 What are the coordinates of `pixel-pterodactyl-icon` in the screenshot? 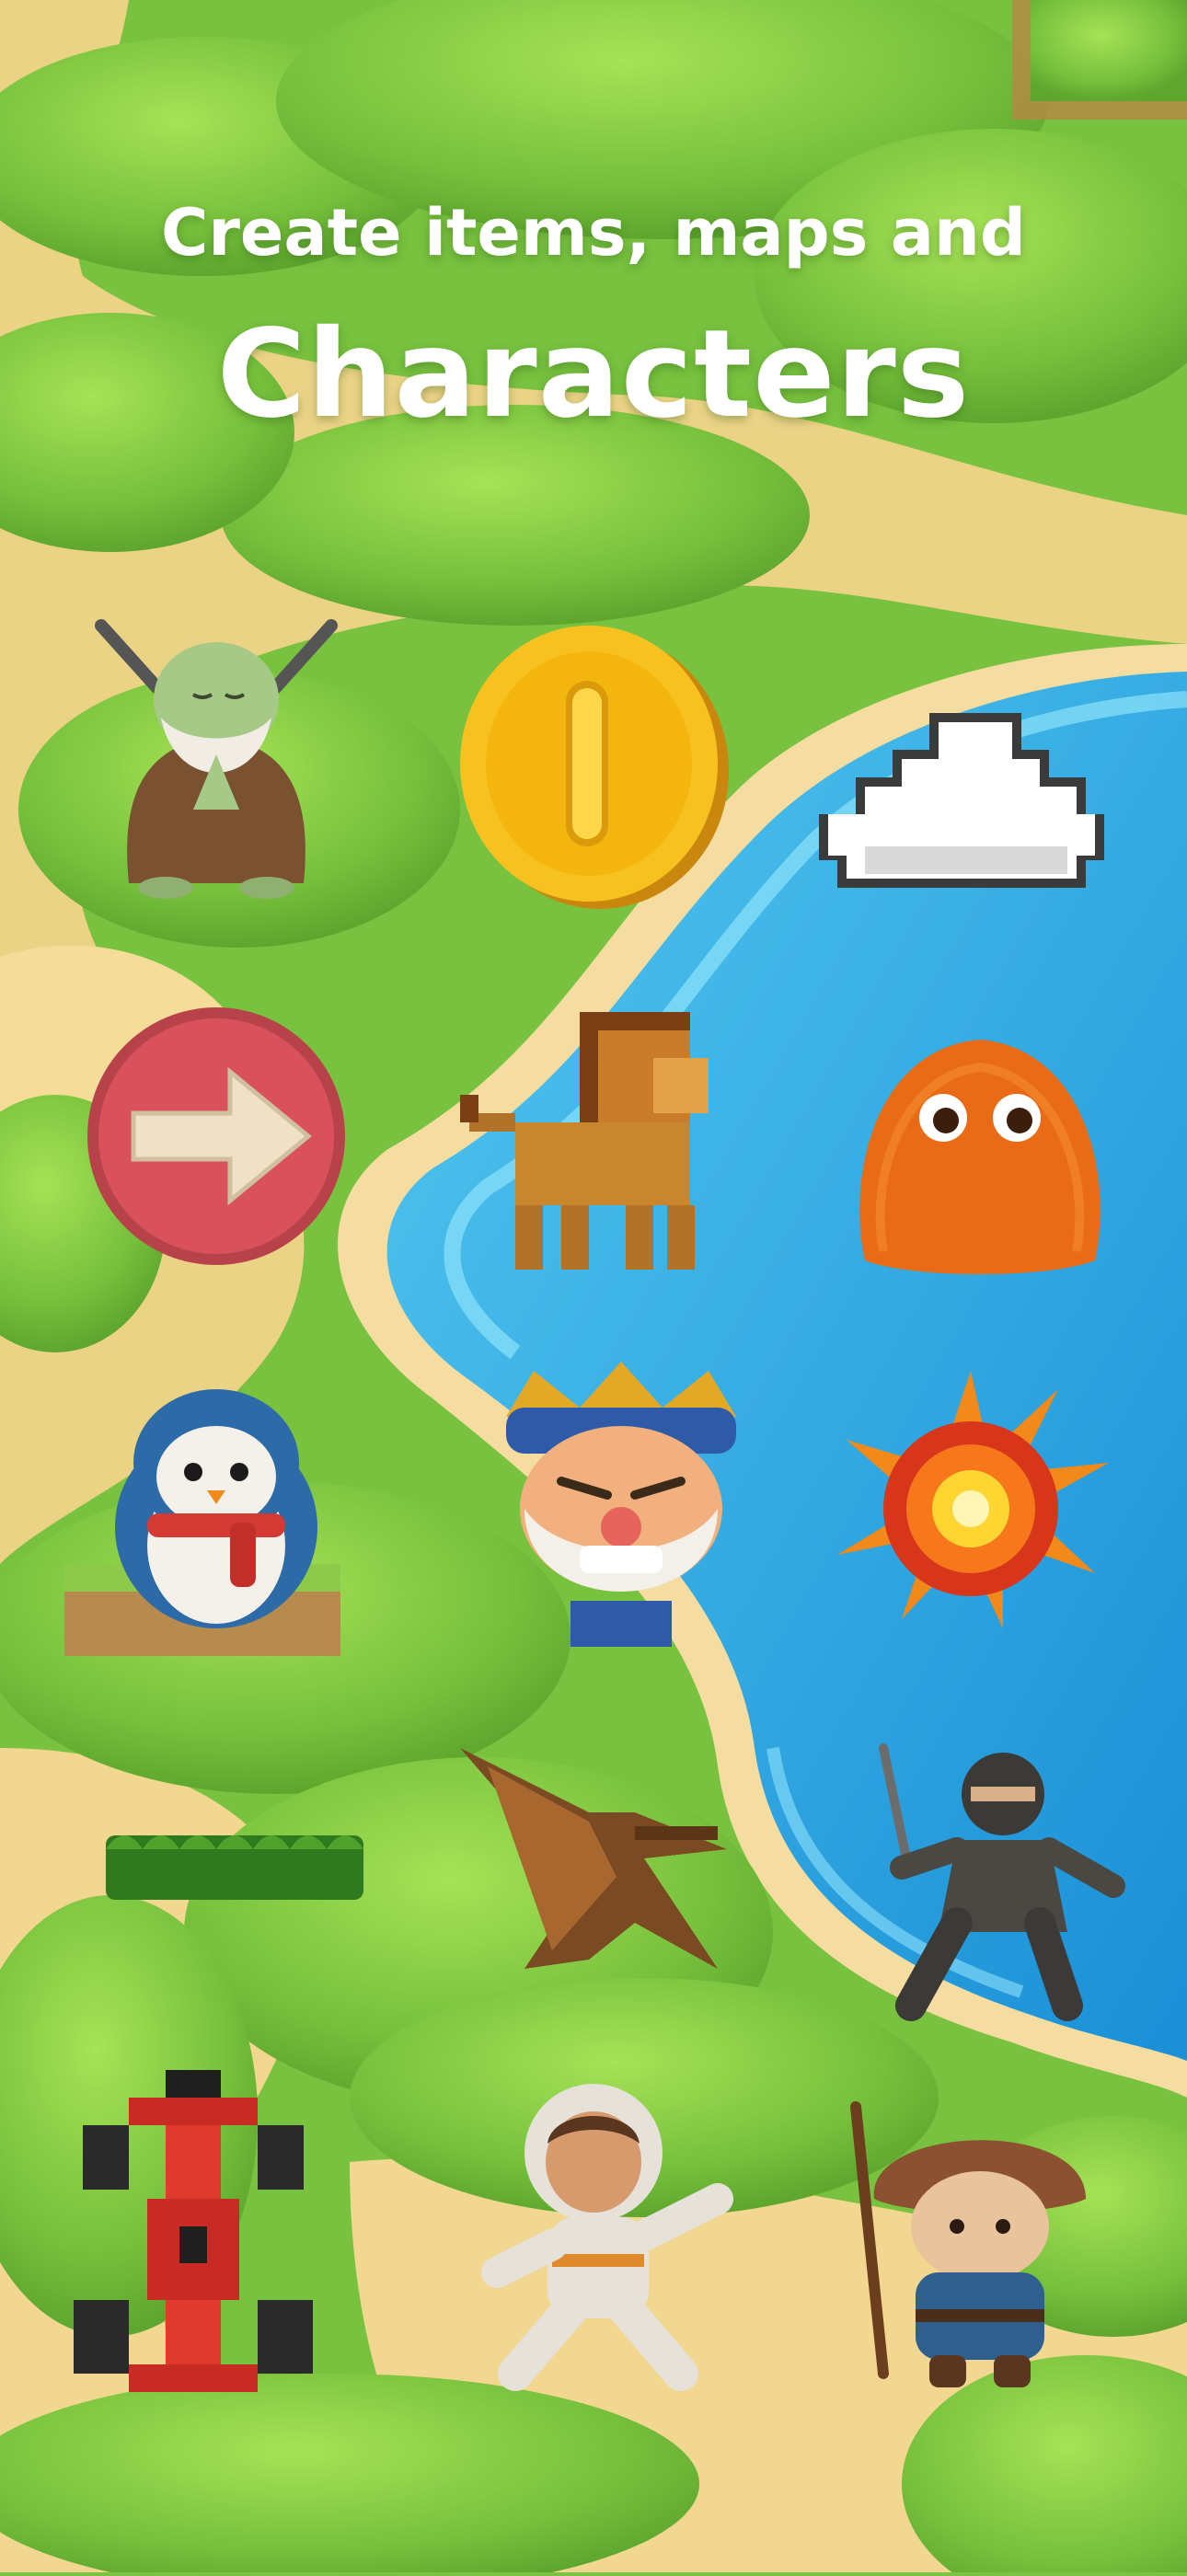 It's located at (603, 1881).